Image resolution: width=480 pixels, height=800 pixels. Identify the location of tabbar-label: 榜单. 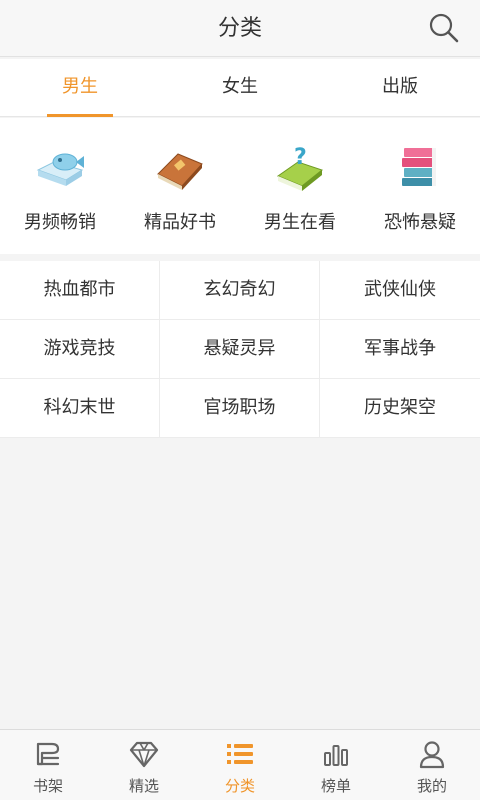
(335, 786).